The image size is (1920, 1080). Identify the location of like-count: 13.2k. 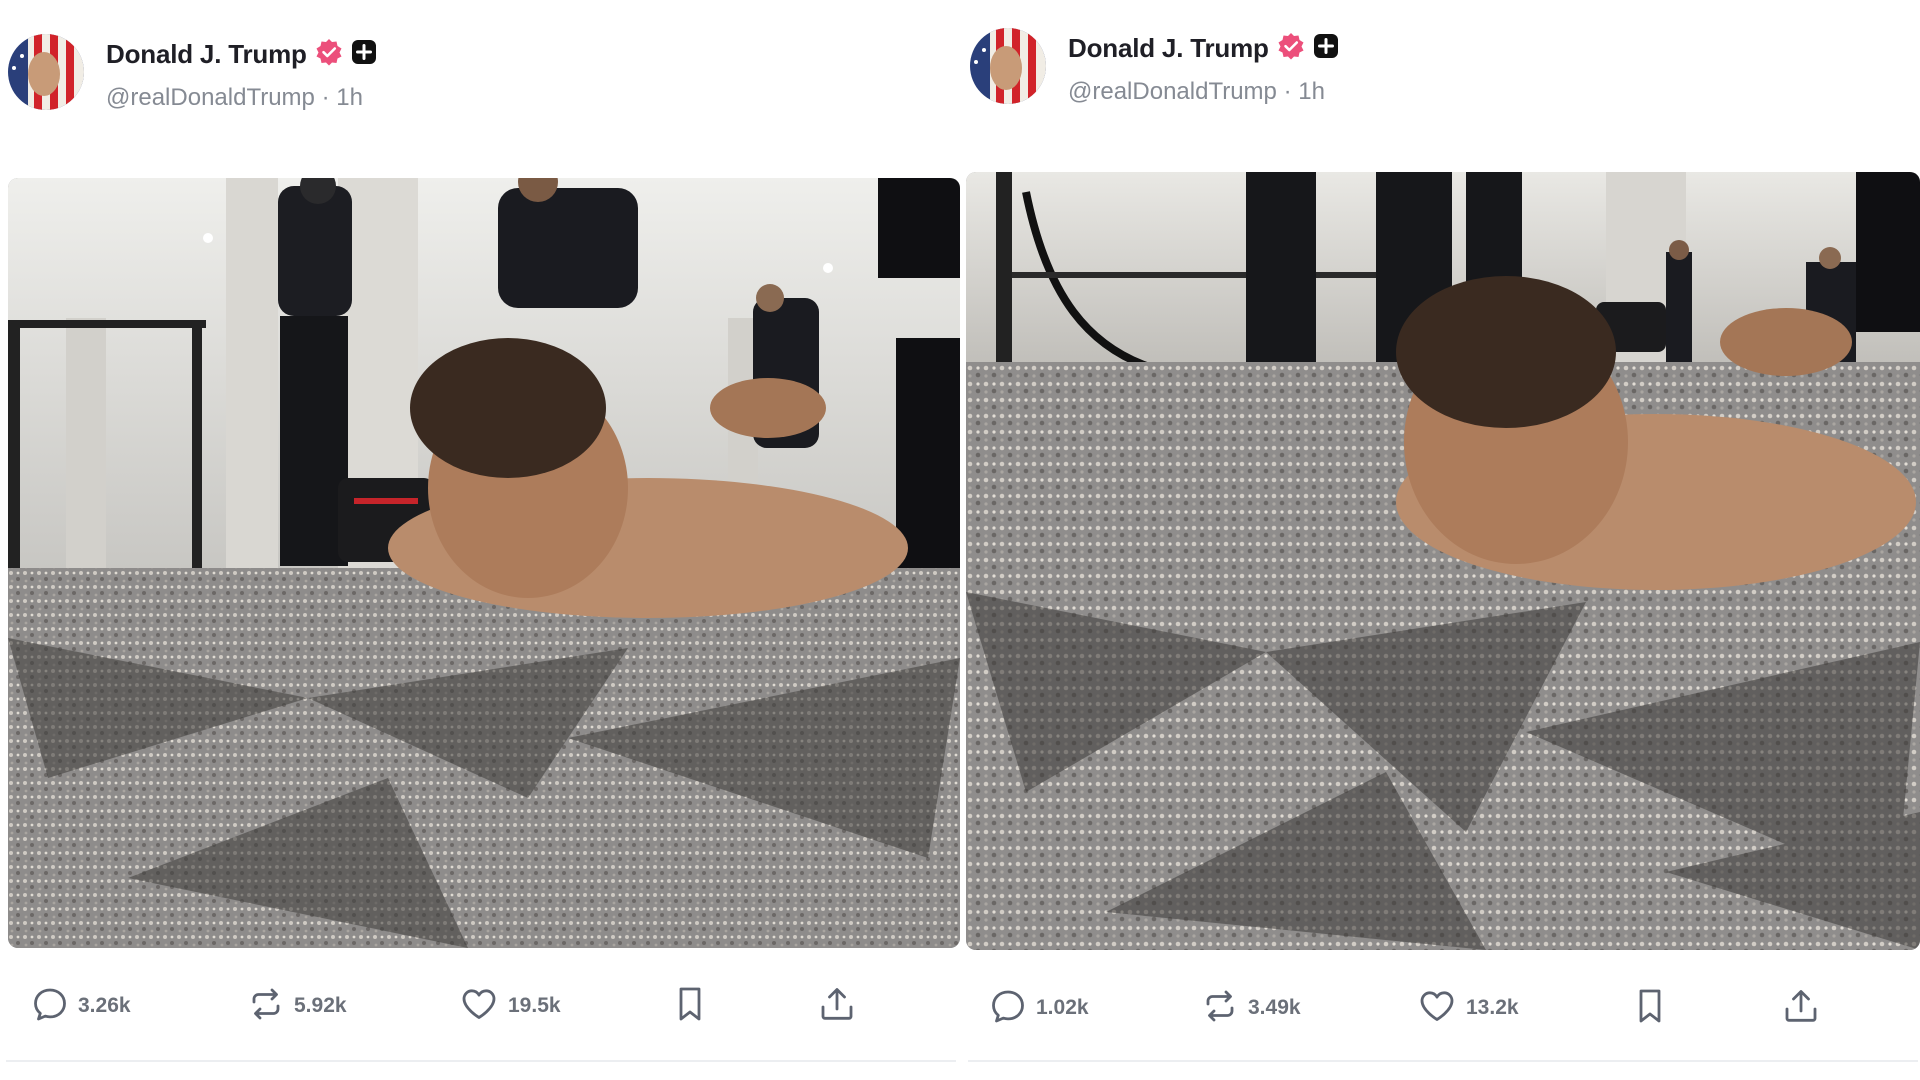
(1492, 1007).